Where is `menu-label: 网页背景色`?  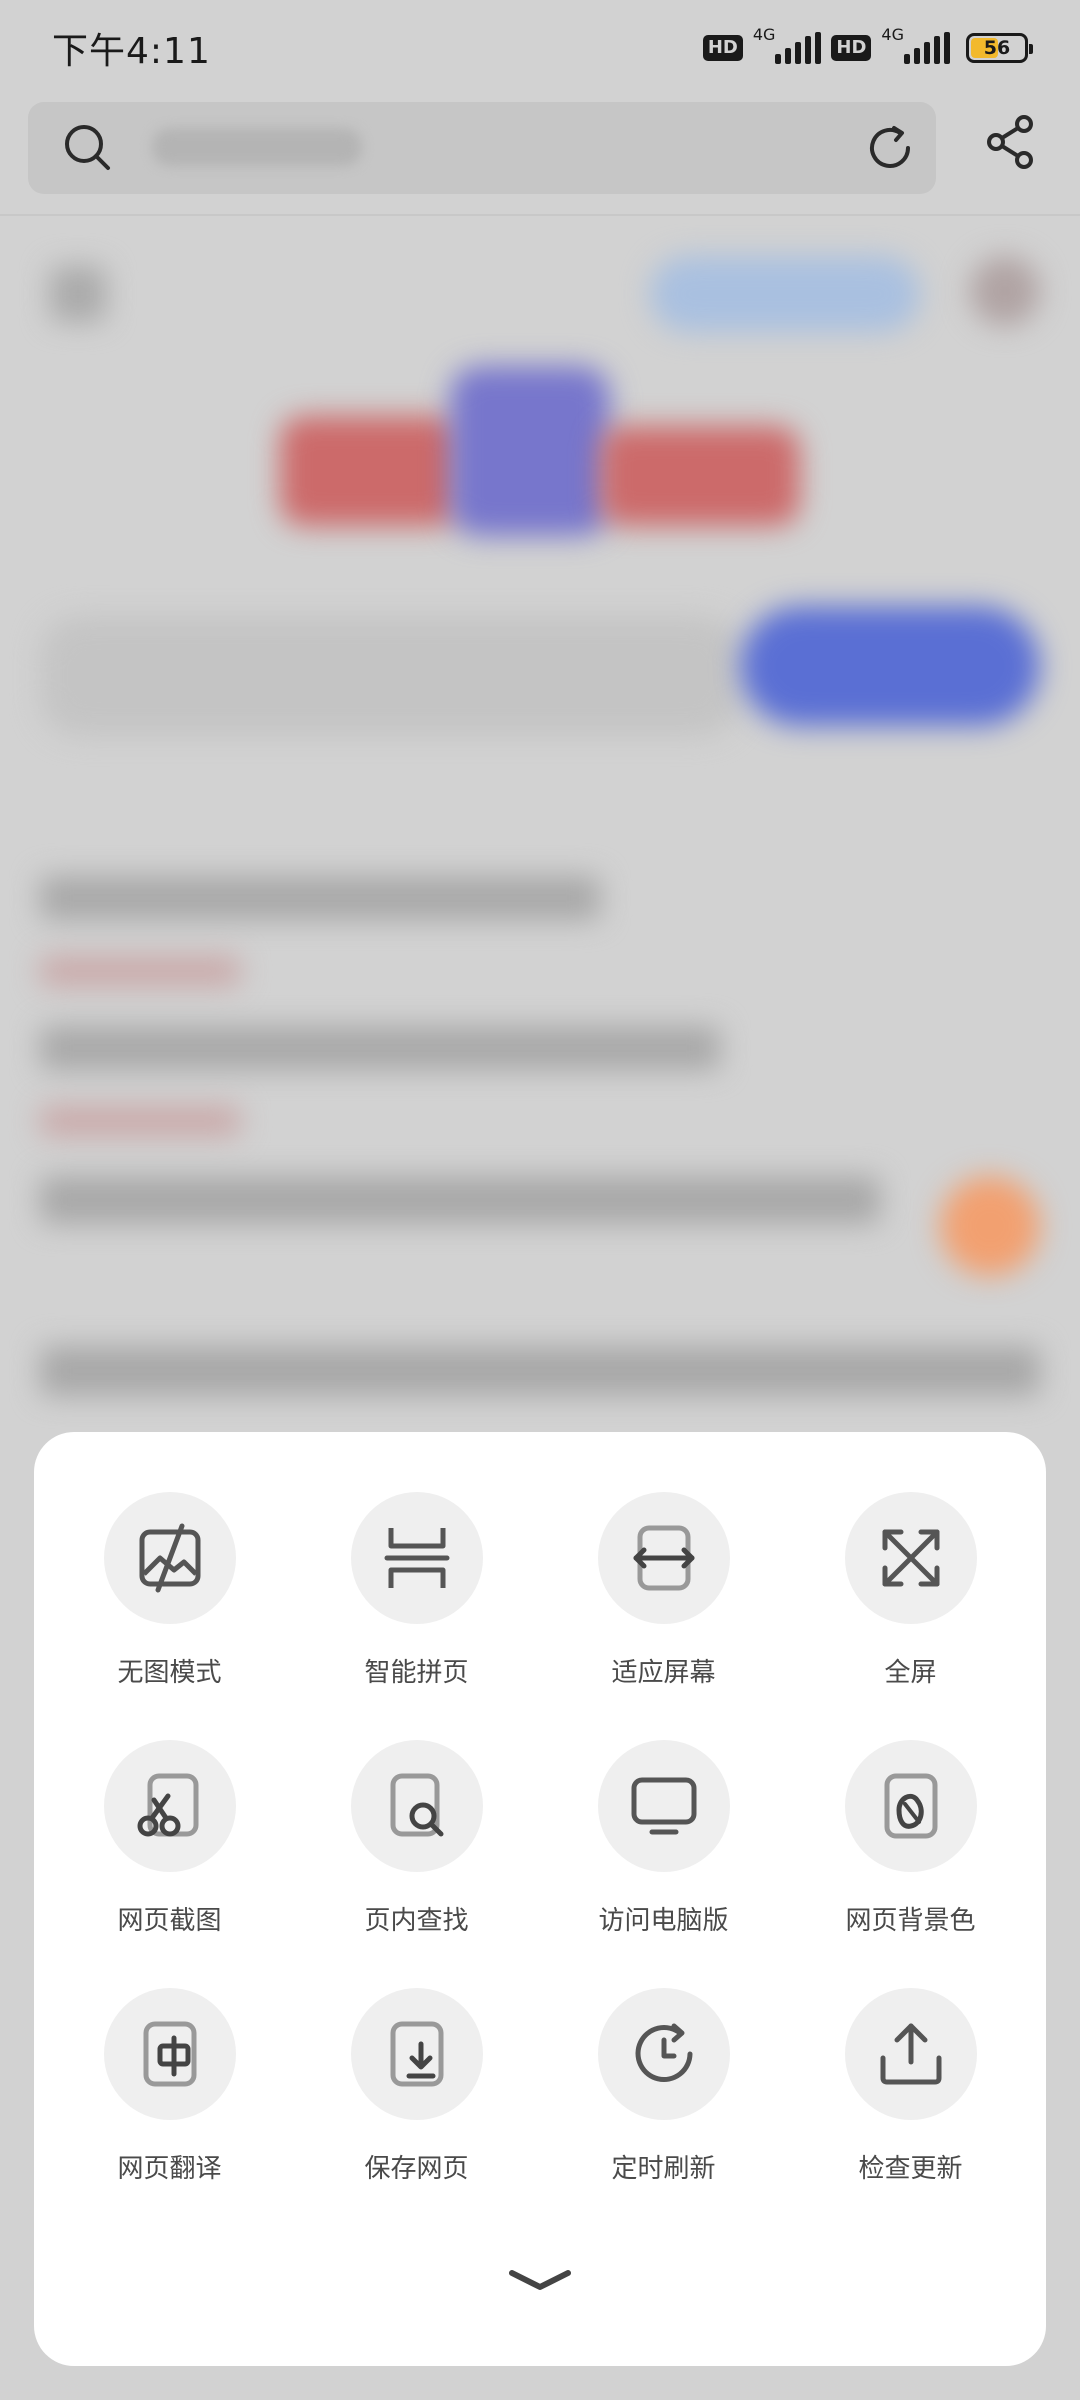
menu-label: 网页背景色 is located at coordinates (910, 1921).